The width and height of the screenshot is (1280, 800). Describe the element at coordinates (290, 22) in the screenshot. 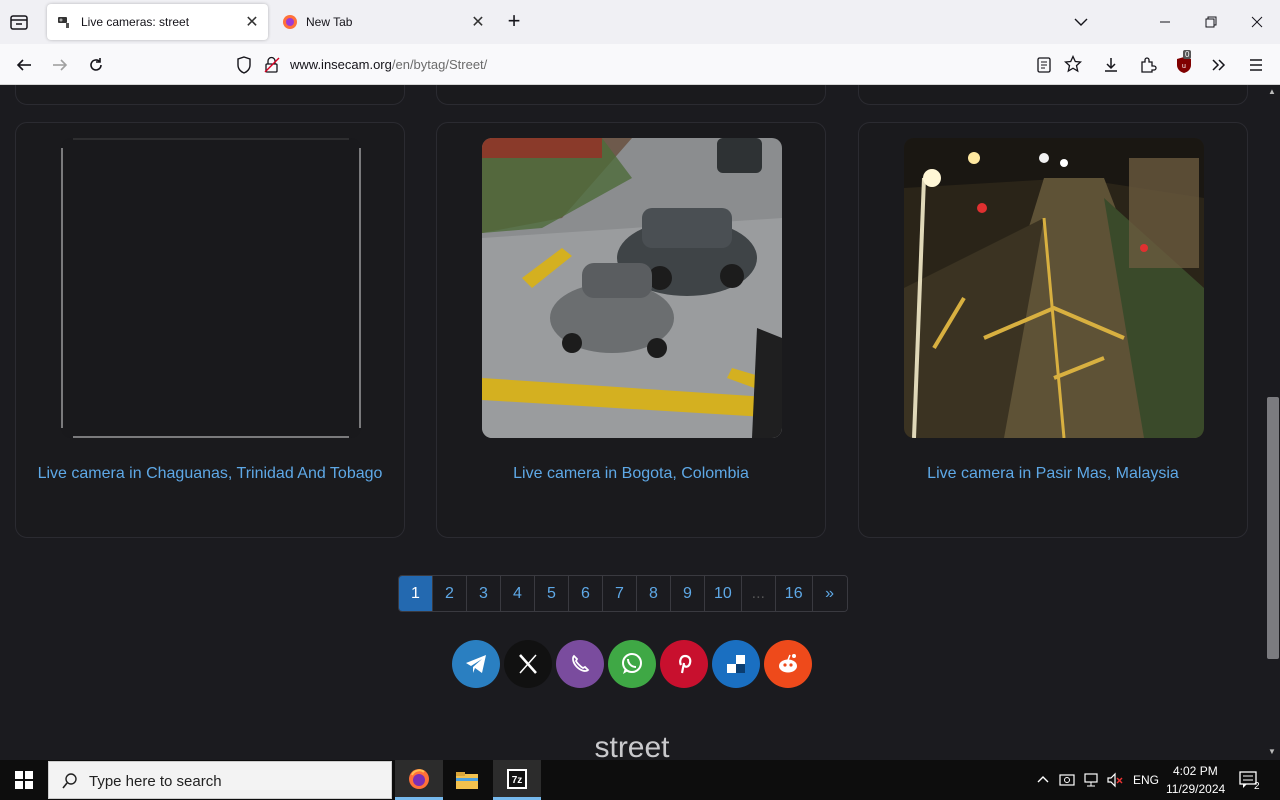

I see `firefox-favicon-icon` at that location.